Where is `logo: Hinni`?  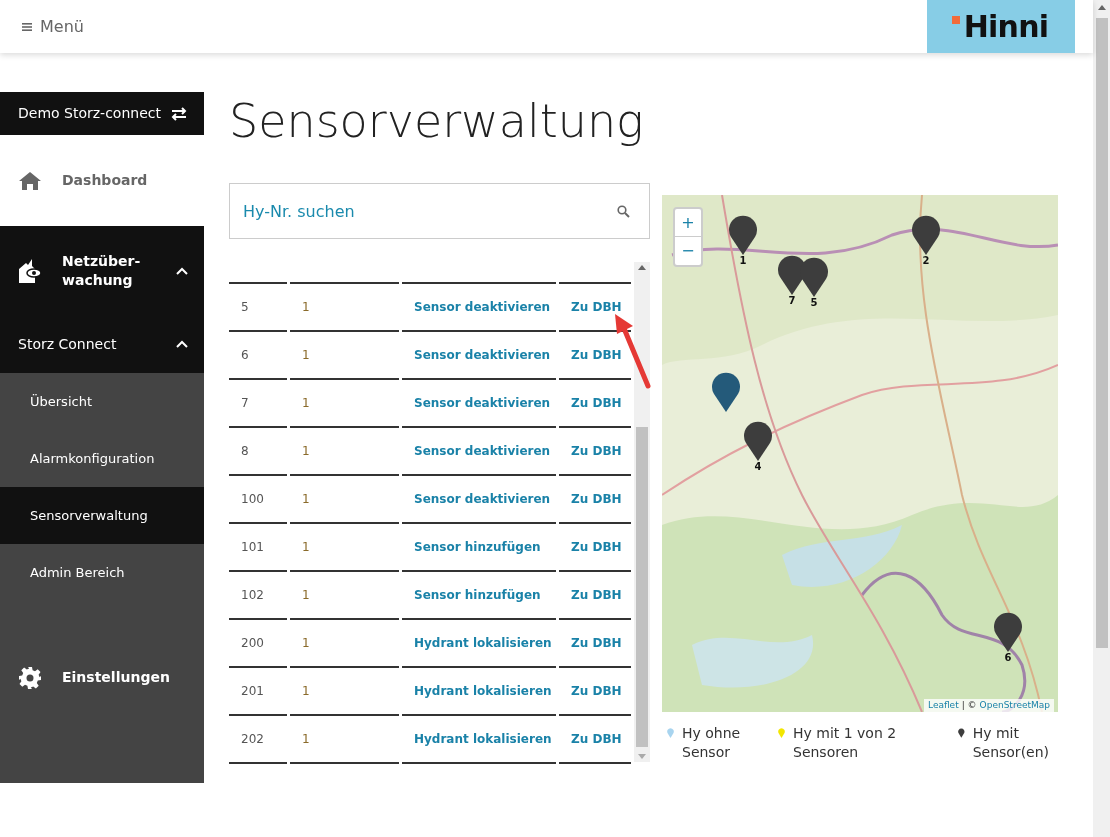
logo: Hinni is located at coordinates (1001, 26).